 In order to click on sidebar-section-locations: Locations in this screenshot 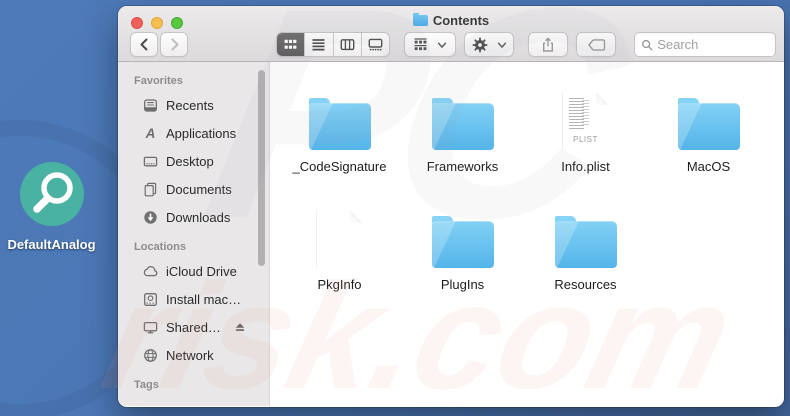, I will do `click(160, 247)`.